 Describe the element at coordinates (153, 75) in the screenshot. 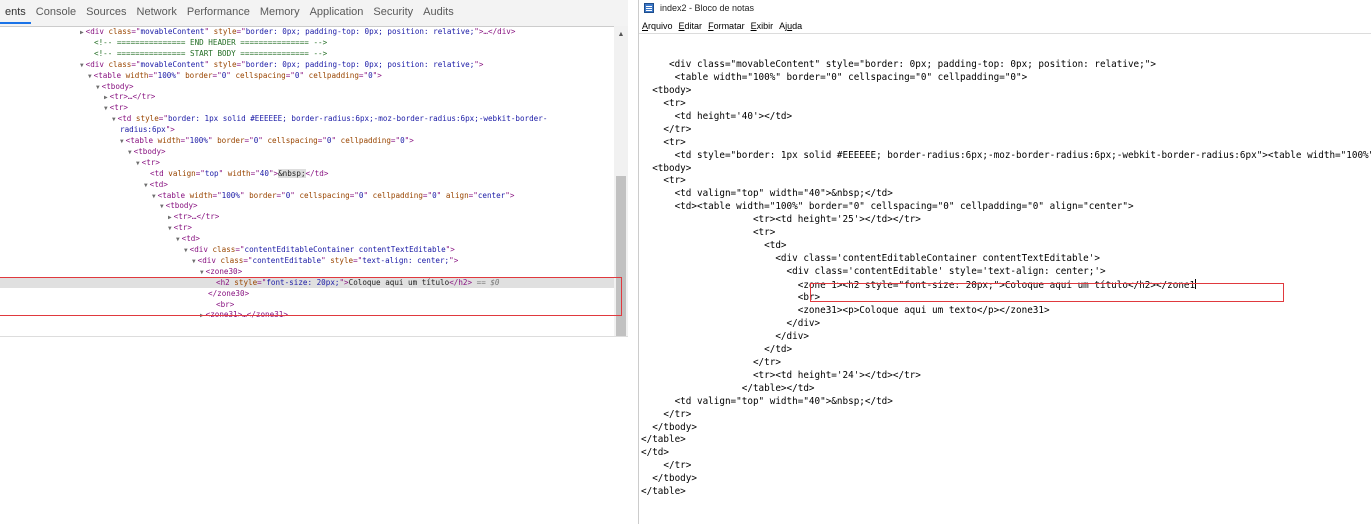

I see `code-token: ="` at that location.